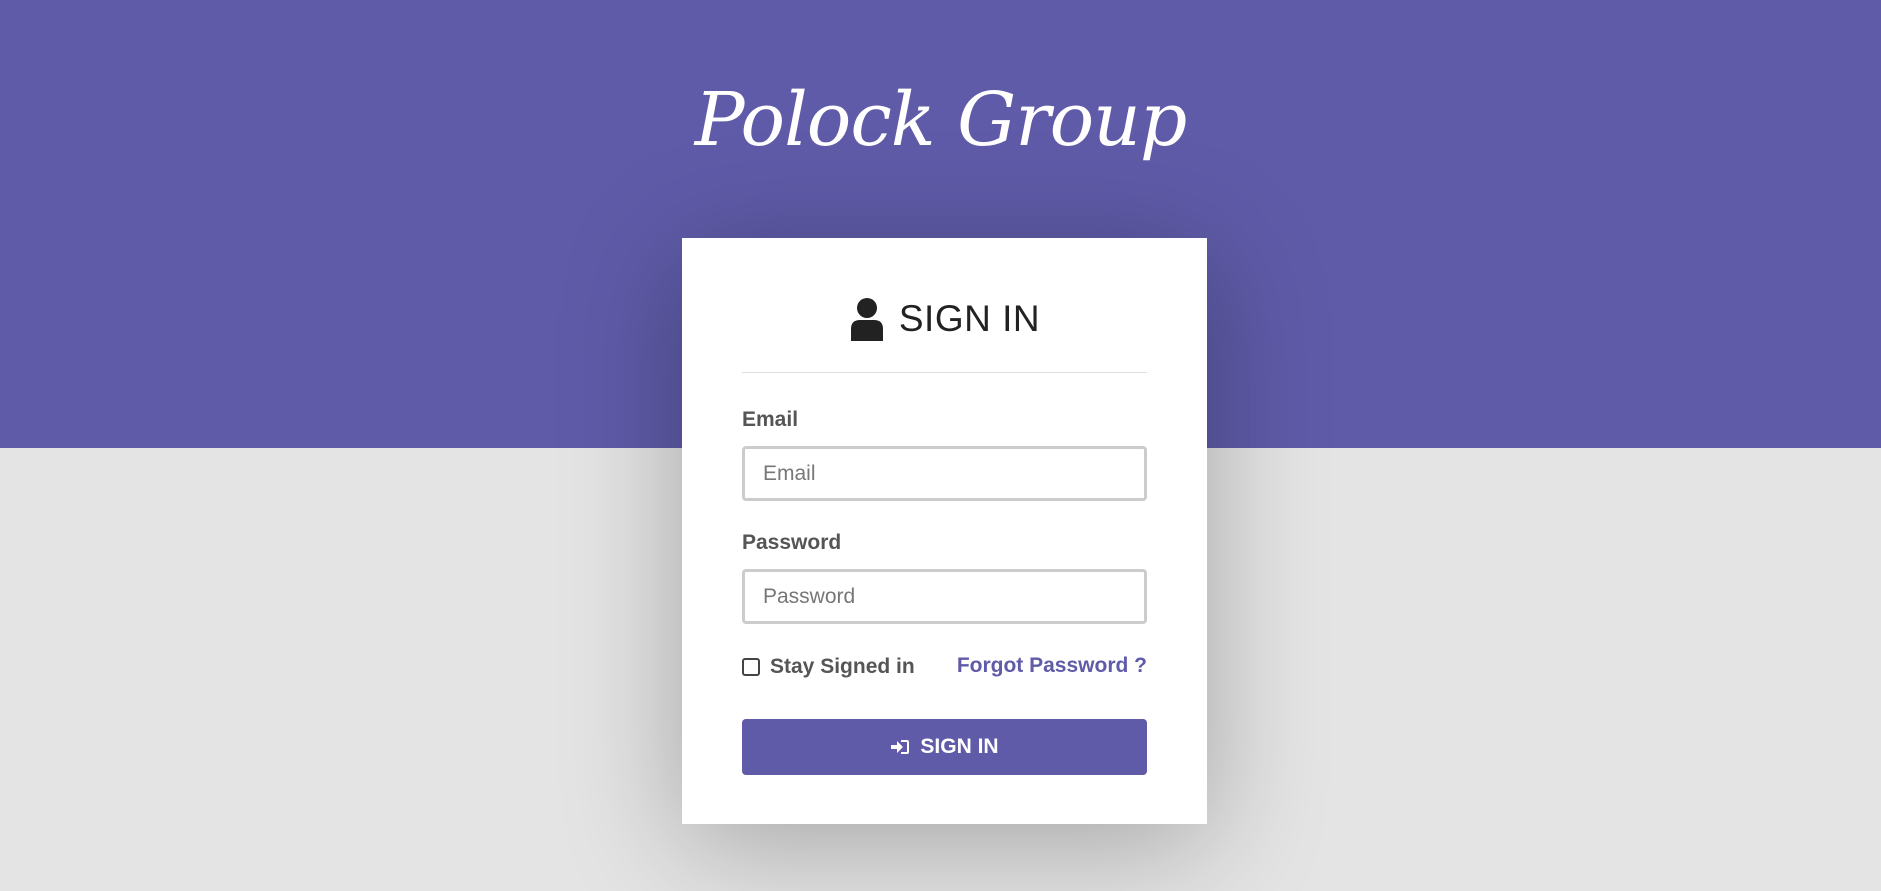 The height and width of the screenshot is (891, 1881). I want to click on email-field, so click(944, 473).